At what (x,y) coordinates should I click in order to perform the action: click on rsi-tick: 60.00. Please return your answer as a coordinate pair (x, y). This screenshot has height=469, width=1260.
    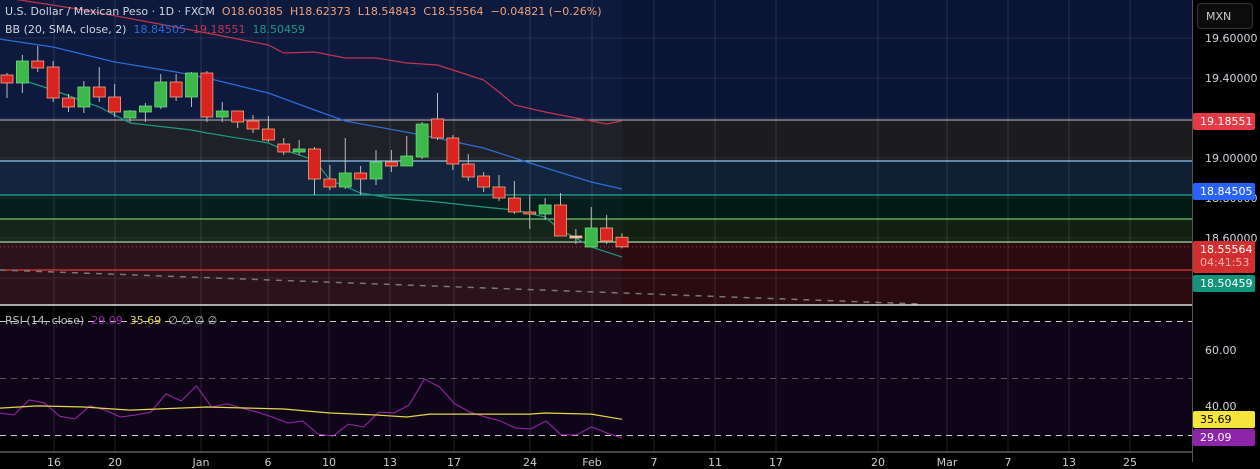
    Looking at the image, I should click on (1221, 350).